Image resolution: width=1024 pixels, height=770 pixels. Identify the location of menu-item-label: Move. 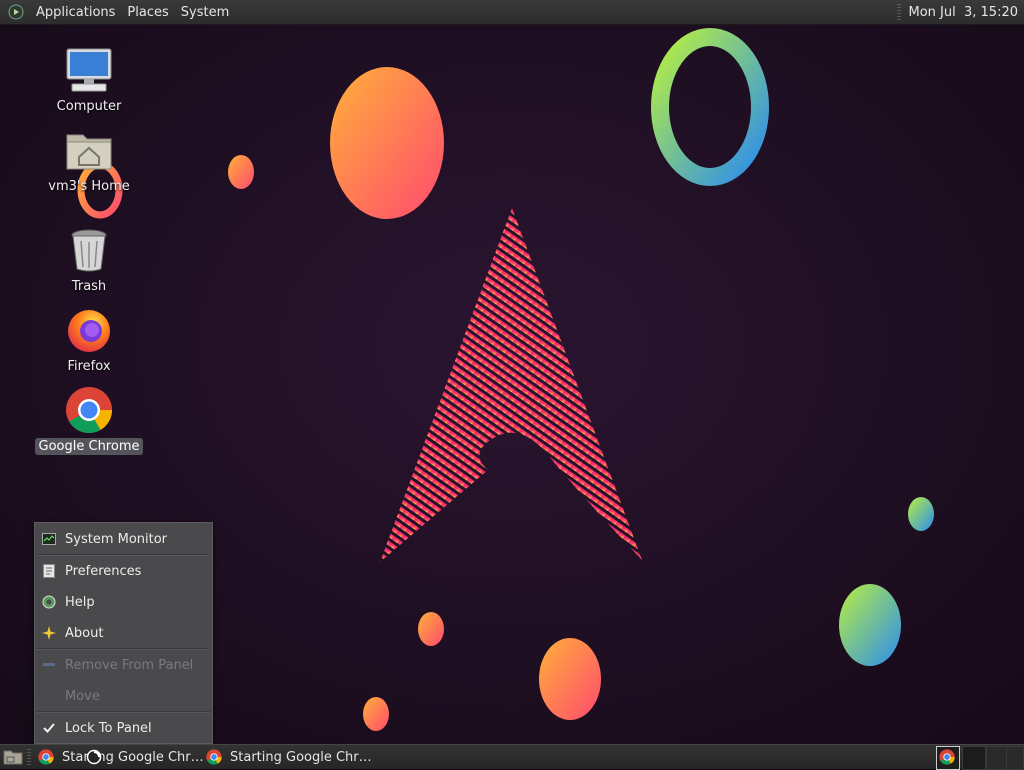
(82, 696).